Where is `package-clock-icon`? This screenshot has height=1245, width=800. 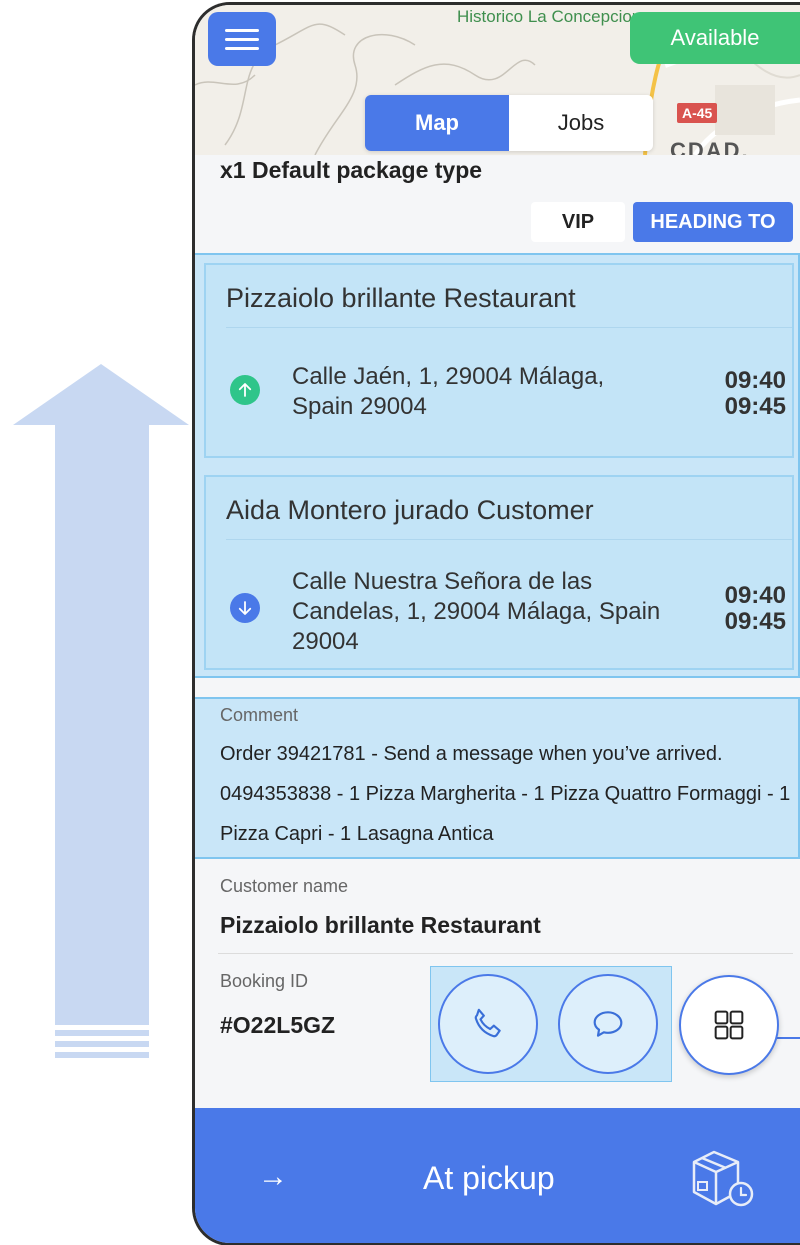
package-clock-icon is located at coordinates (724, 1178).